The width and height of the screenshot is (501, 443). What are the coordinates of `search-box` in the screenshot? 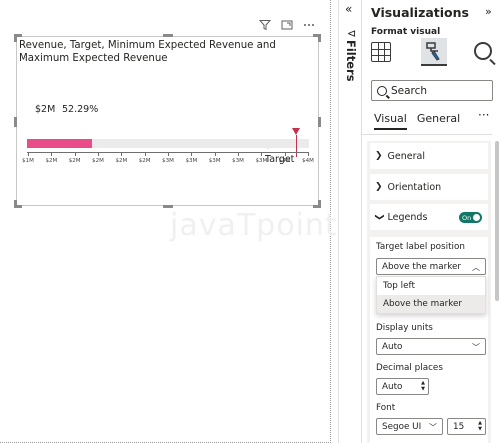 It's located at (432, 90).